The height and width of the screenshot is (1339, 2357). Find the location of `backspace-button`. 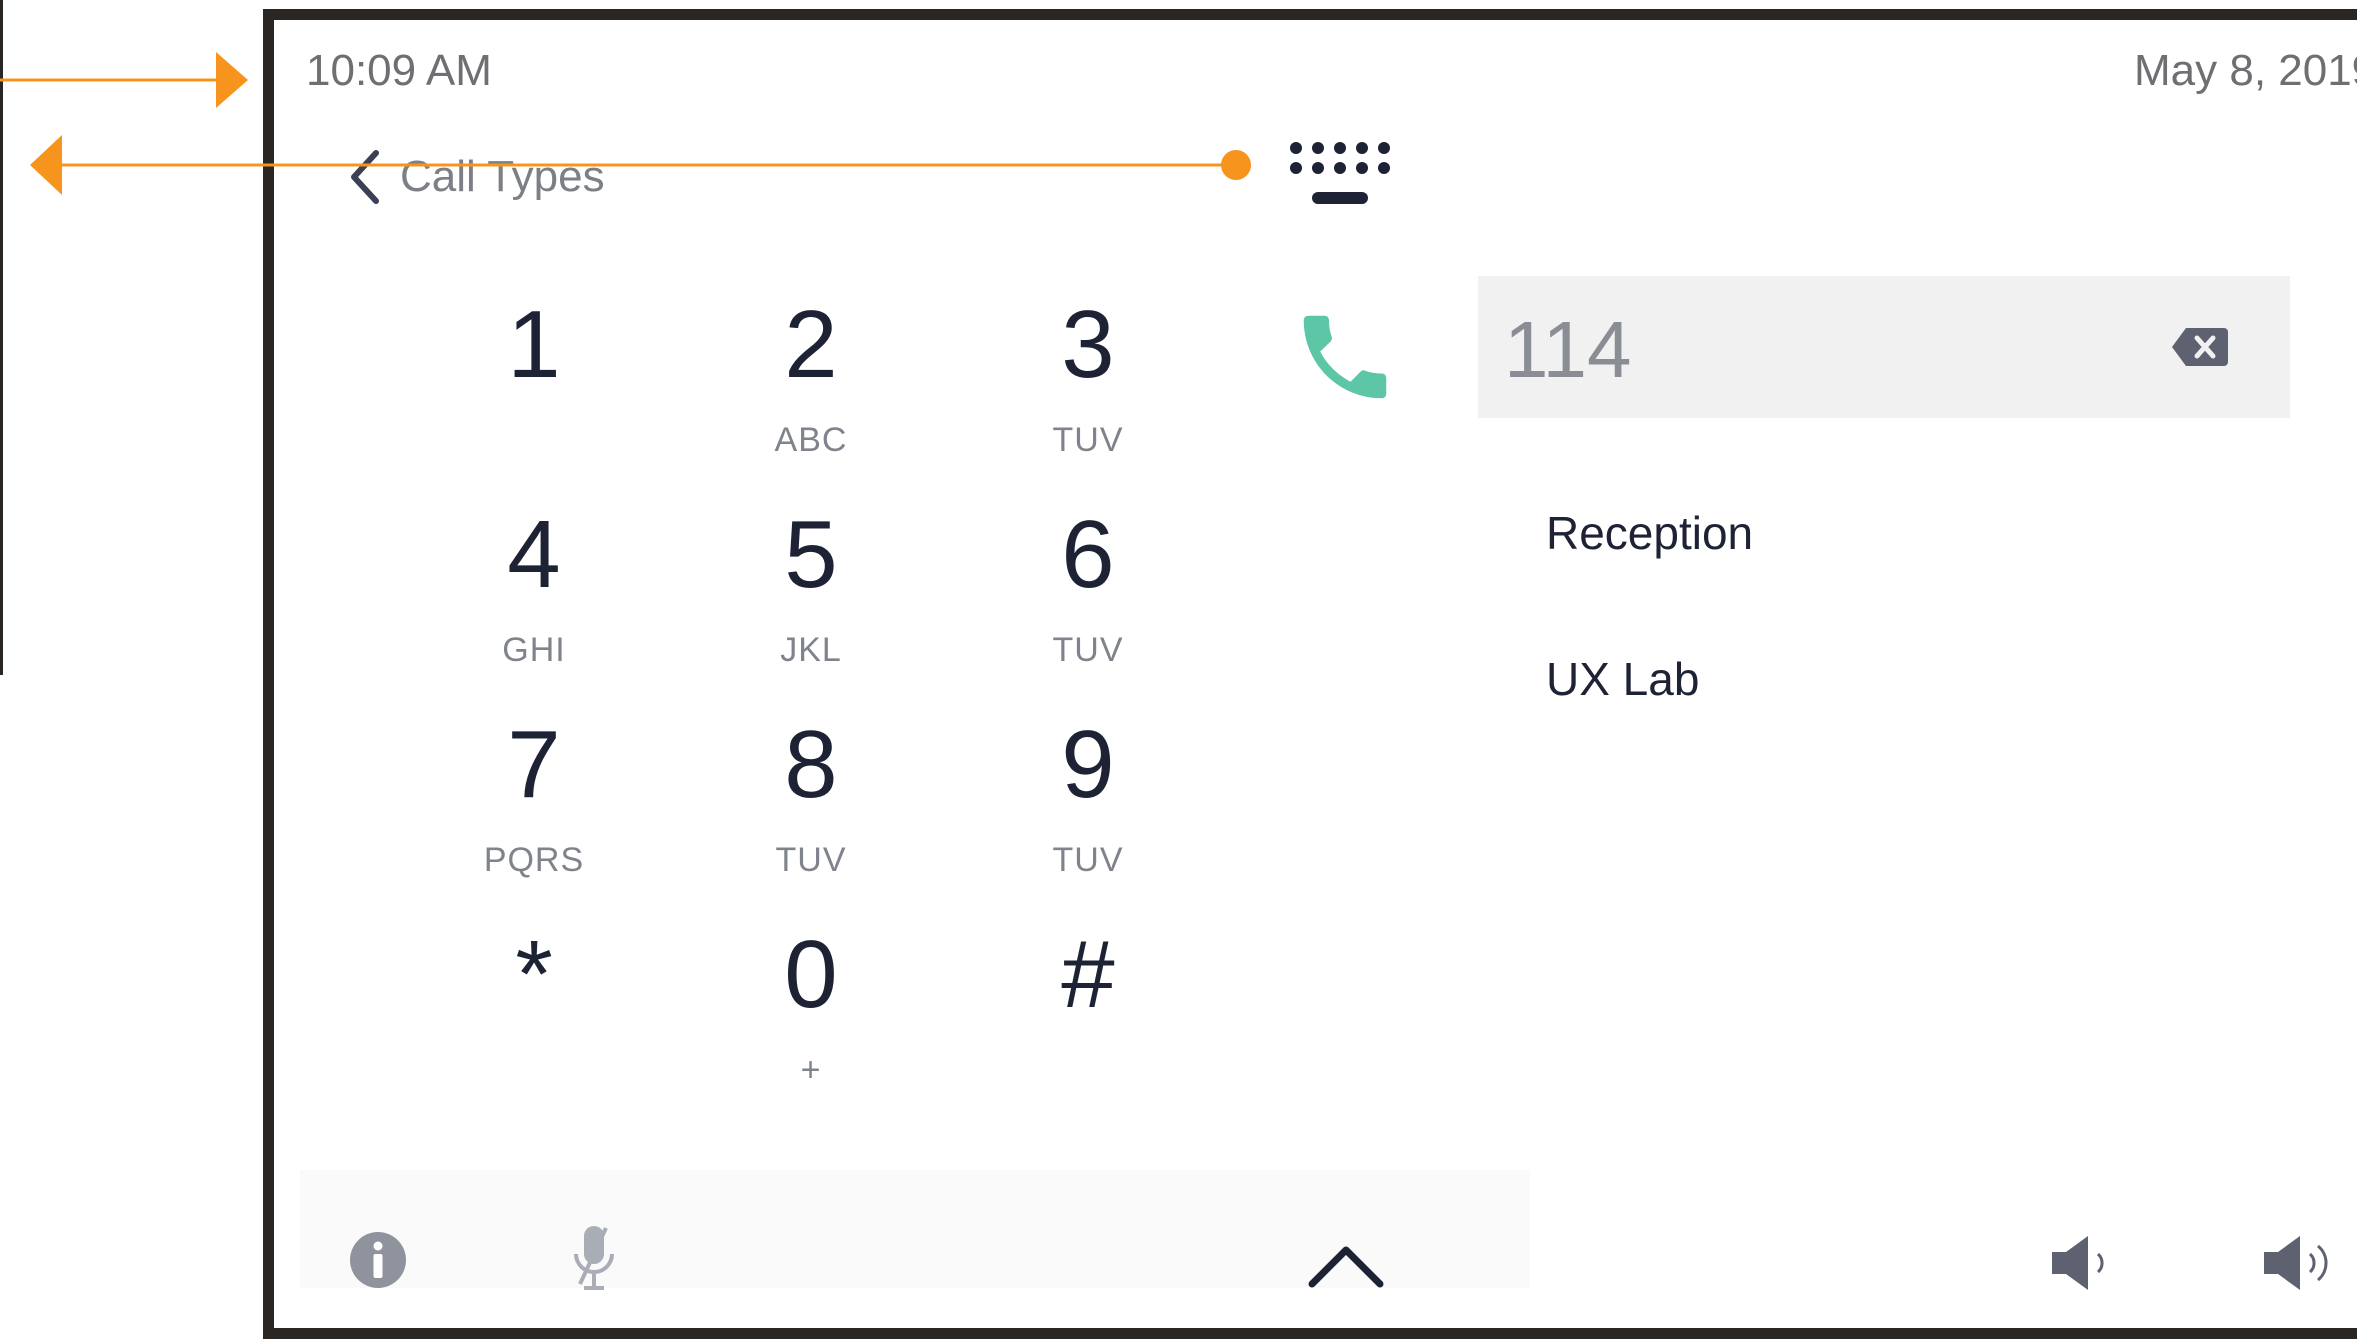

backspace-button is located at coordinates (2200, 347).